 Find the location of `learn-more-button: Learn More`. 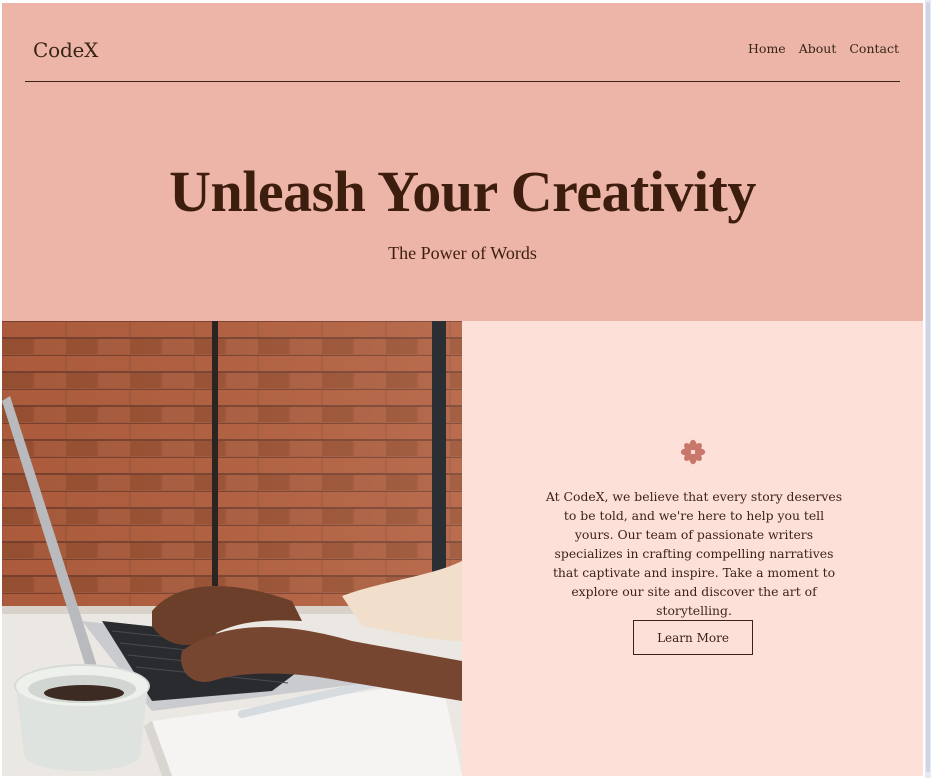

learn-more-button: Learn More is located at coordinates (693, 637).